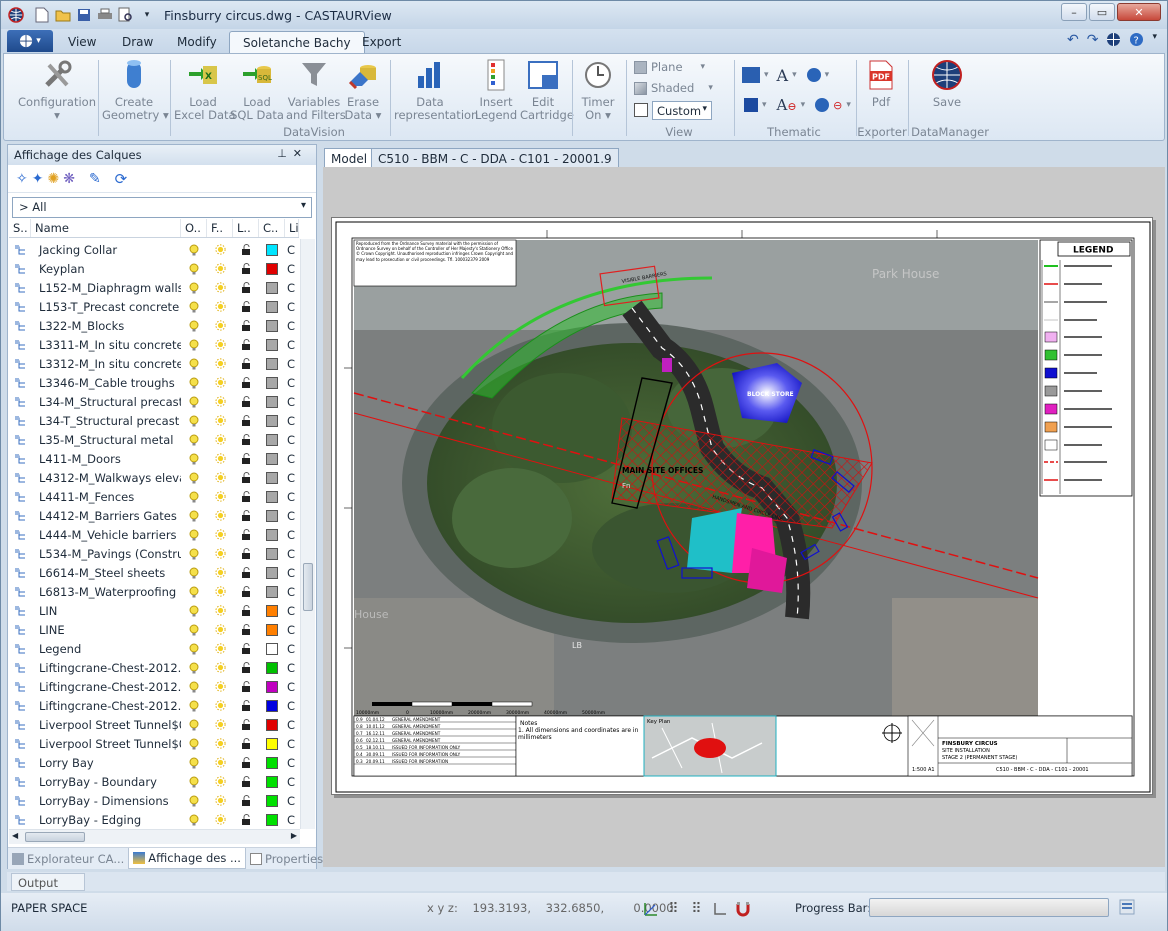 The height and width of the screenshot is (931, 1168). Describe the element at coordinates (121, 179) in the screenshot. I see `refresh-icon: ⟳` at that location.